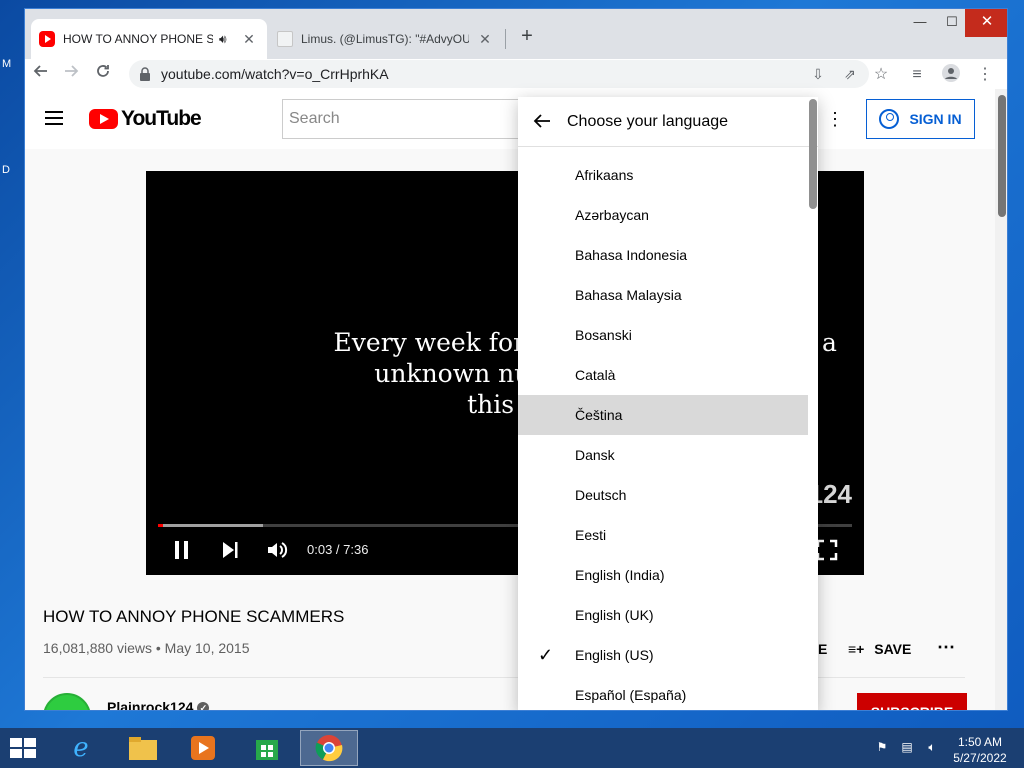 The image size is (1024, 768). Describe the element at coordinates (663, 455) in the screenshot. I see `language-item: Dansk` at that location.